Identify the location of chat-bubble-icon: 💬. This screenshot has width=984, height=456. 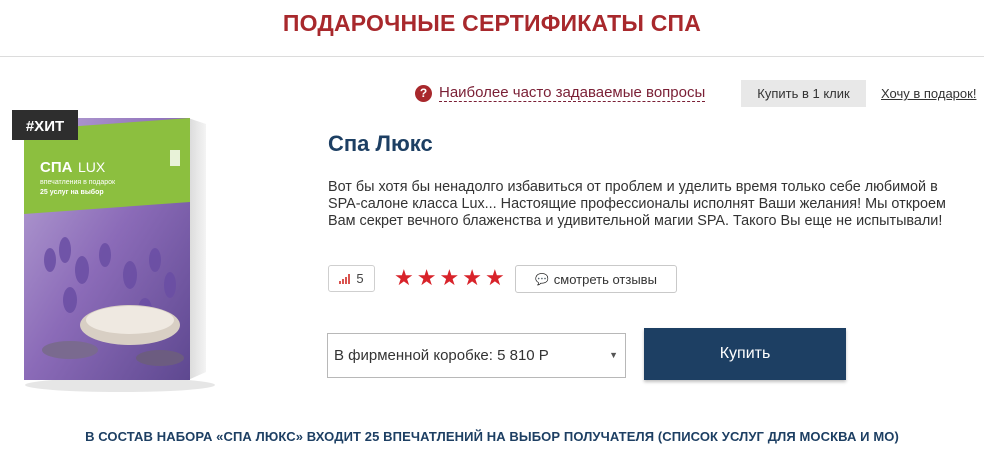
(542, 279).